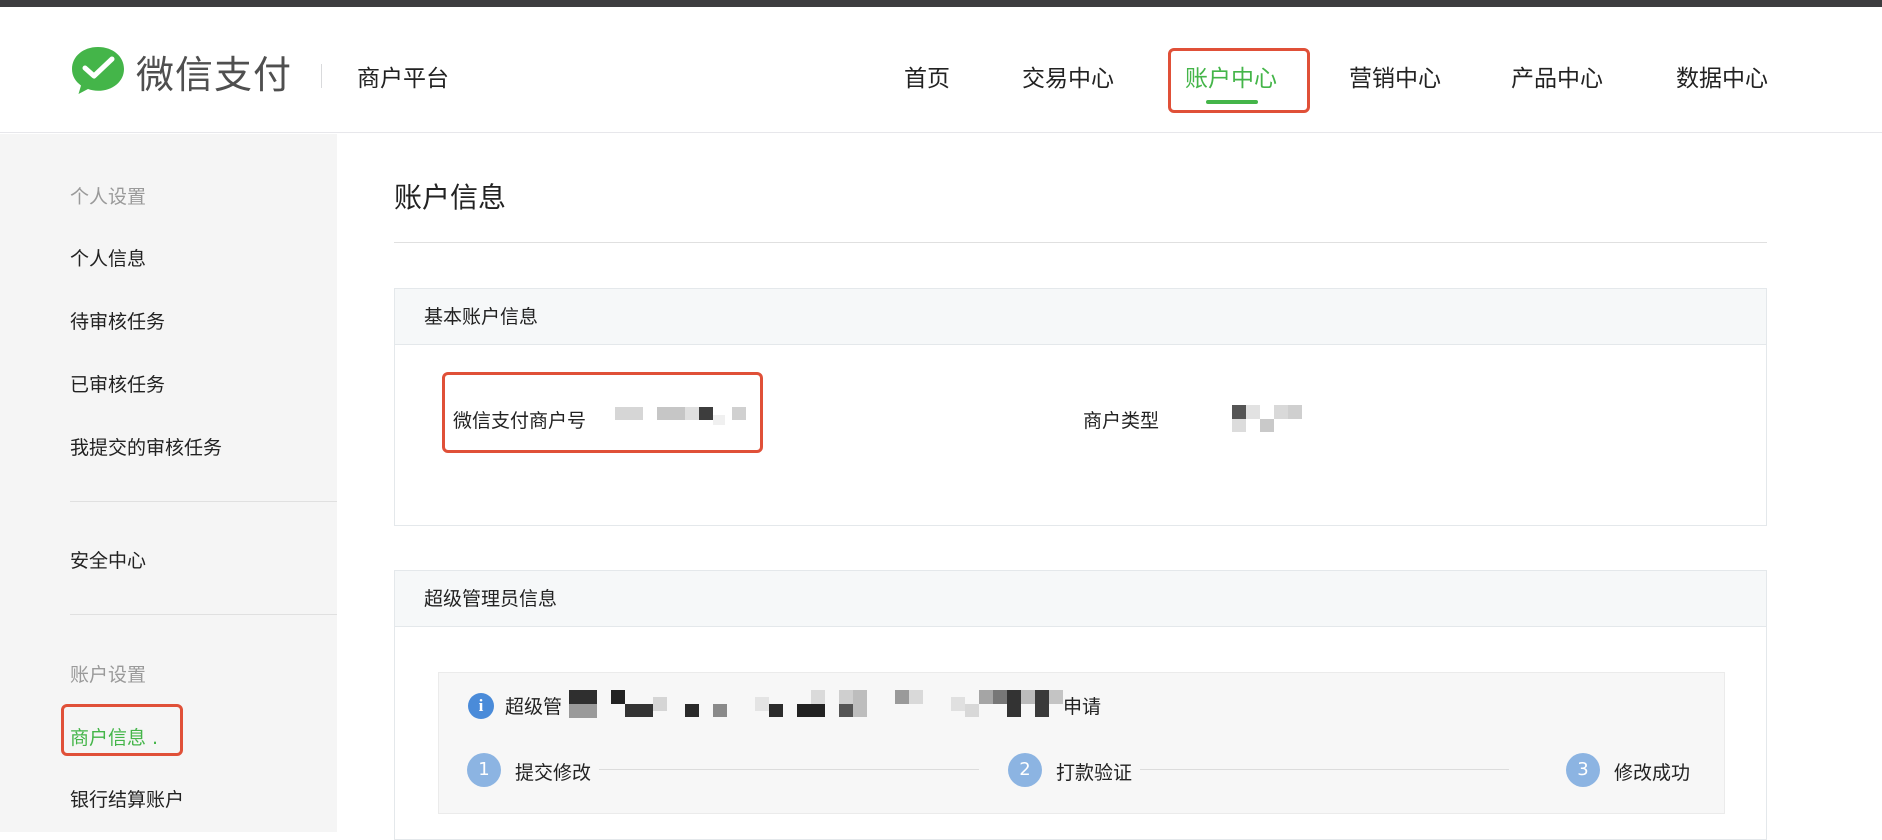 The height and width of the screenshot is (840, 1882). I want to click on nav-marketing-center: 营销中心, so click(1395, 76).